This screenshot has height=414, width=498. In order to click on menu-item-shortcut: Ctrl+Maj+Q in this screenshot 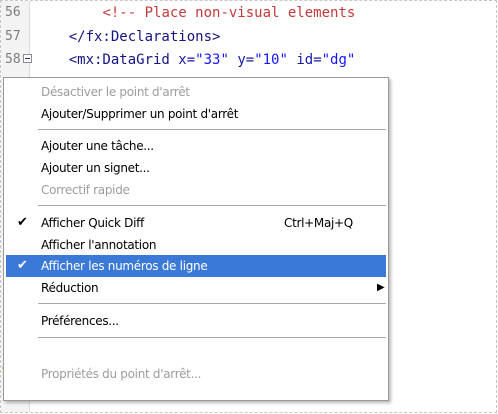, I will do `click(318, 223)`.